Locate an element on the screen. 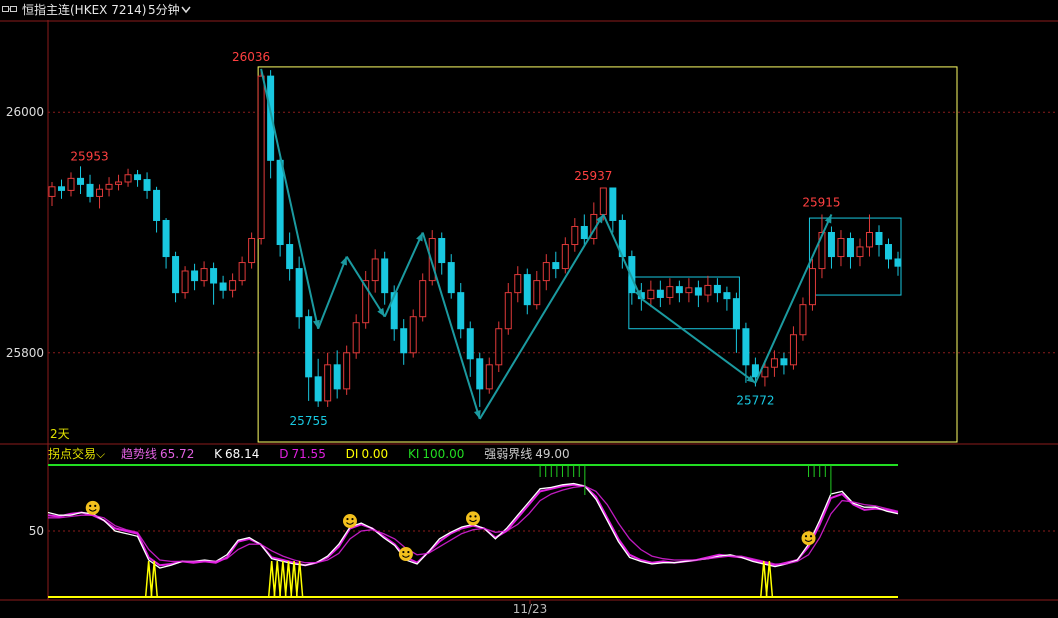 The height and width of the screenshot is (618, 1058). d-label: D is located at coordinates (284, 454).